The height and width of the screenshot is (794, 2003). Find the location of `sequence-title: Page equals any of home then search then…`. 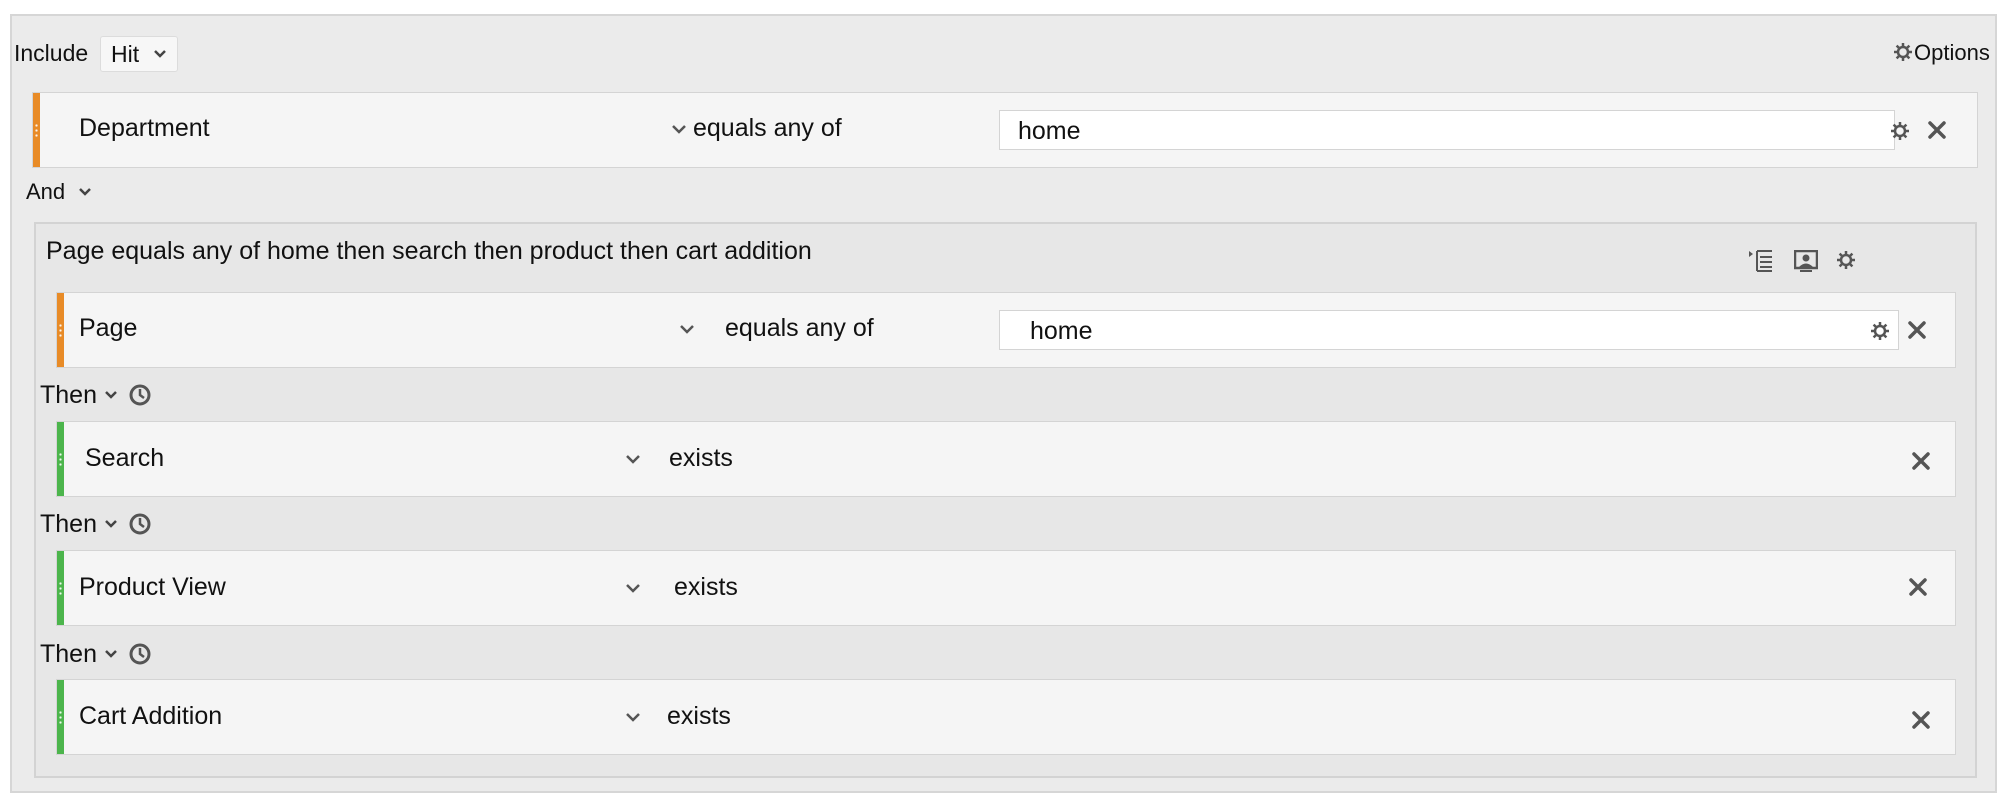

sequence-title: Page equals any of home then search then… is located at coordinates (429, 251).